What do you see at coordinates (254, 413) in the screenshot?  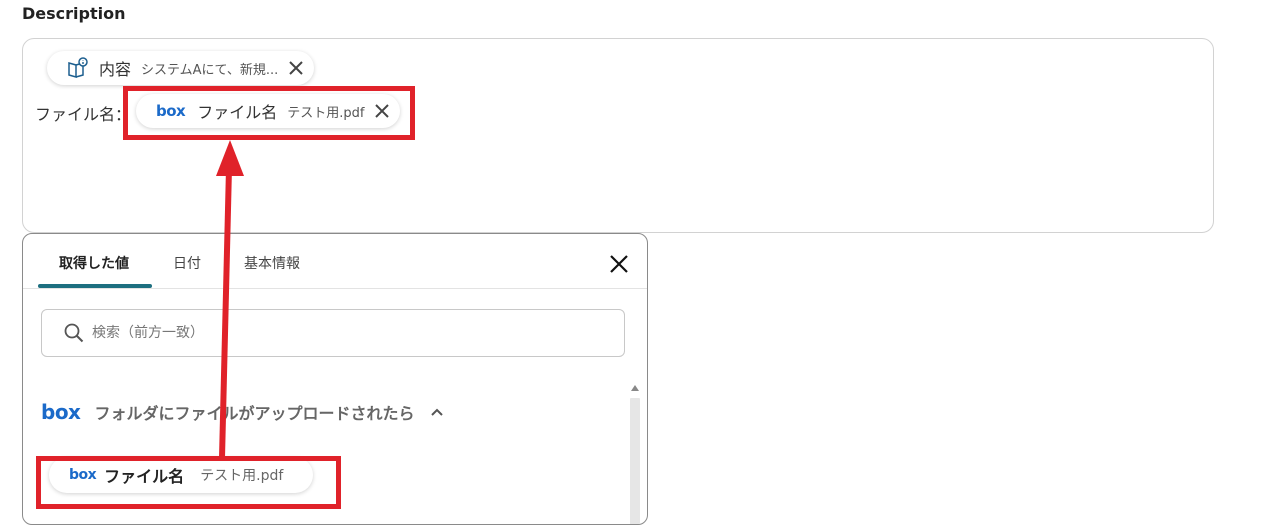 I see `section-title: フォルダにファイルがアップロードされたら` at bounding box center [254, 413].